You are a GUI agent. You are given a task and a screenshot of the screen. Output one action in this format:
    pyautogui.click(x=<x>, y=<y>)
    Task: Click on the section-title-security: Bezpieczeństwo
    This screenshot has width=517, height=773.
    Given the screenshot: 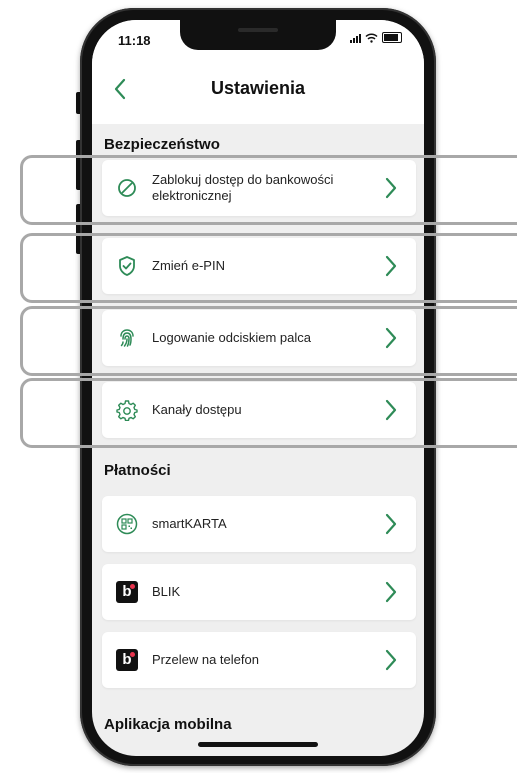 What is the action you would take?
    pyautogui.click(x=162, y=144)
    